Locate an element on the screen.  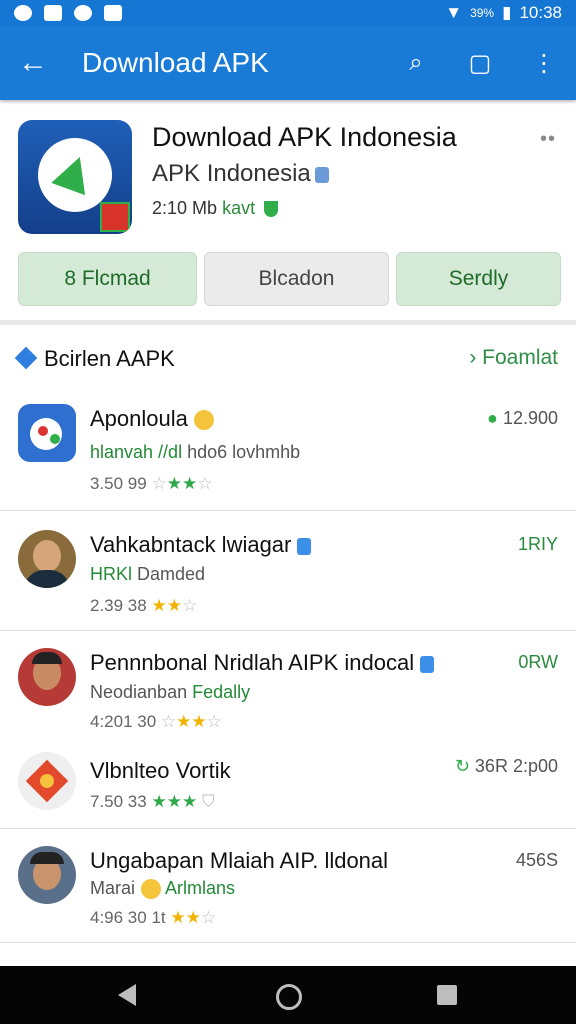
item-name: Vlbnlteo Vortik is located at coordinates (160, 770).